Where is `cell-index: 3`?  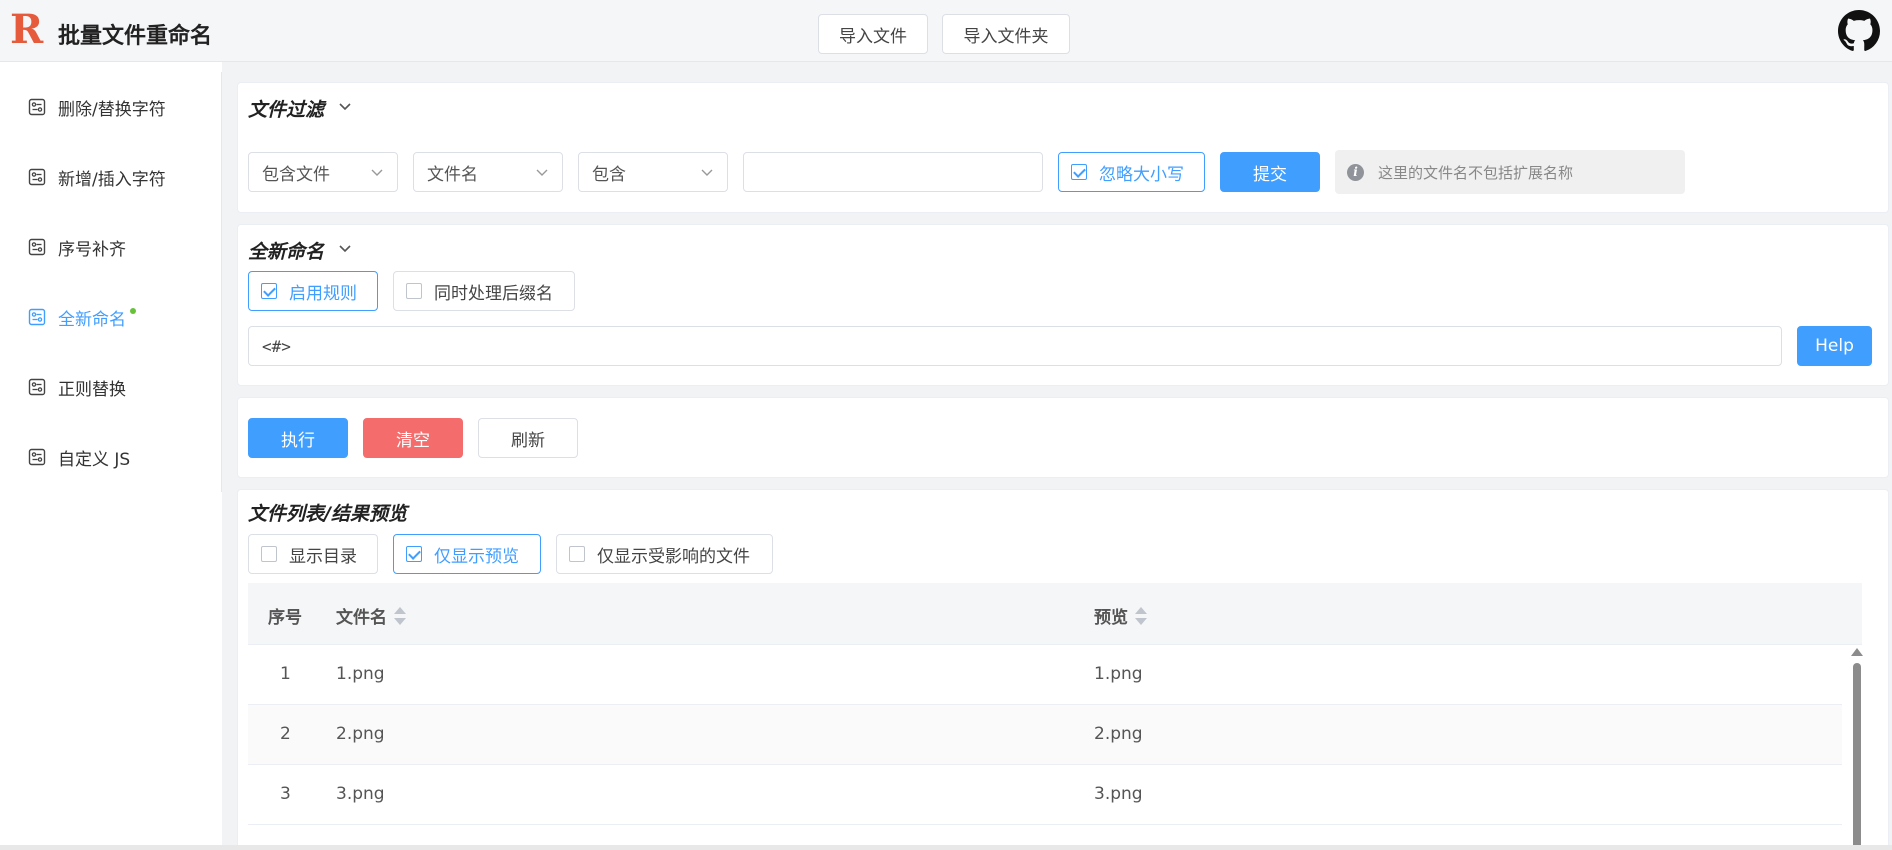 cell-index: 3 is located at coordinates (285, 794).